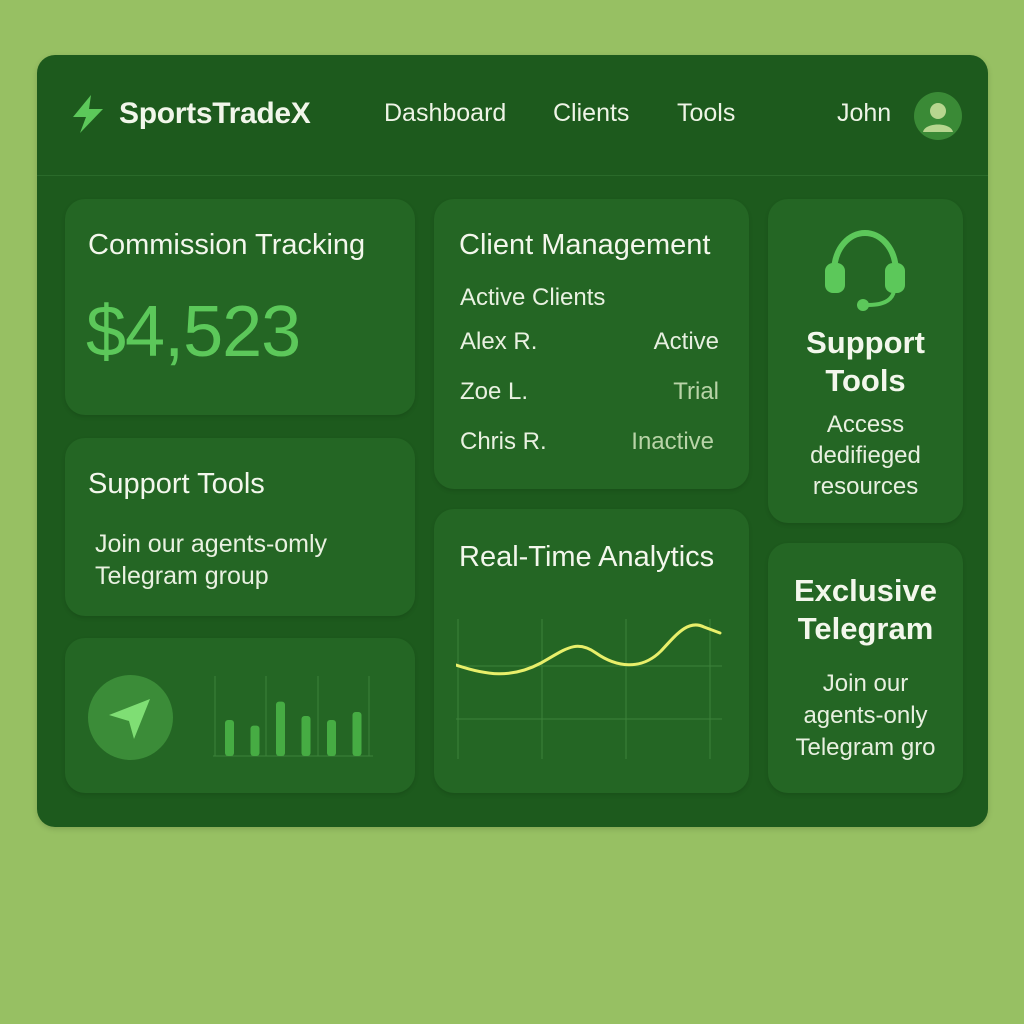 The height and width of the screenshot is (1024, 1024). What do you see at coordinates (672, 441) in the screenshot?
I see `client-status: Inactive` at bounding box center [672, 441].